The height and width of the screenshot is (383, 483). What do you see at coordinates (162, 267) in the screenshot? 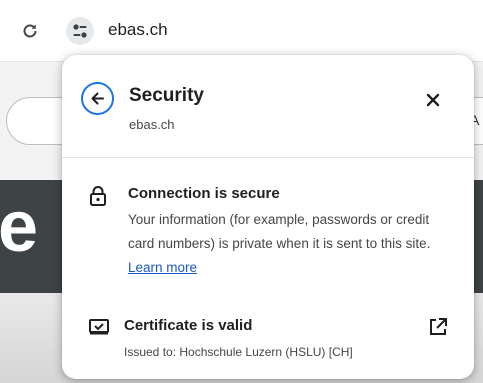
I see `learn-more-link: Learn more` at bounding box center [162, 267].